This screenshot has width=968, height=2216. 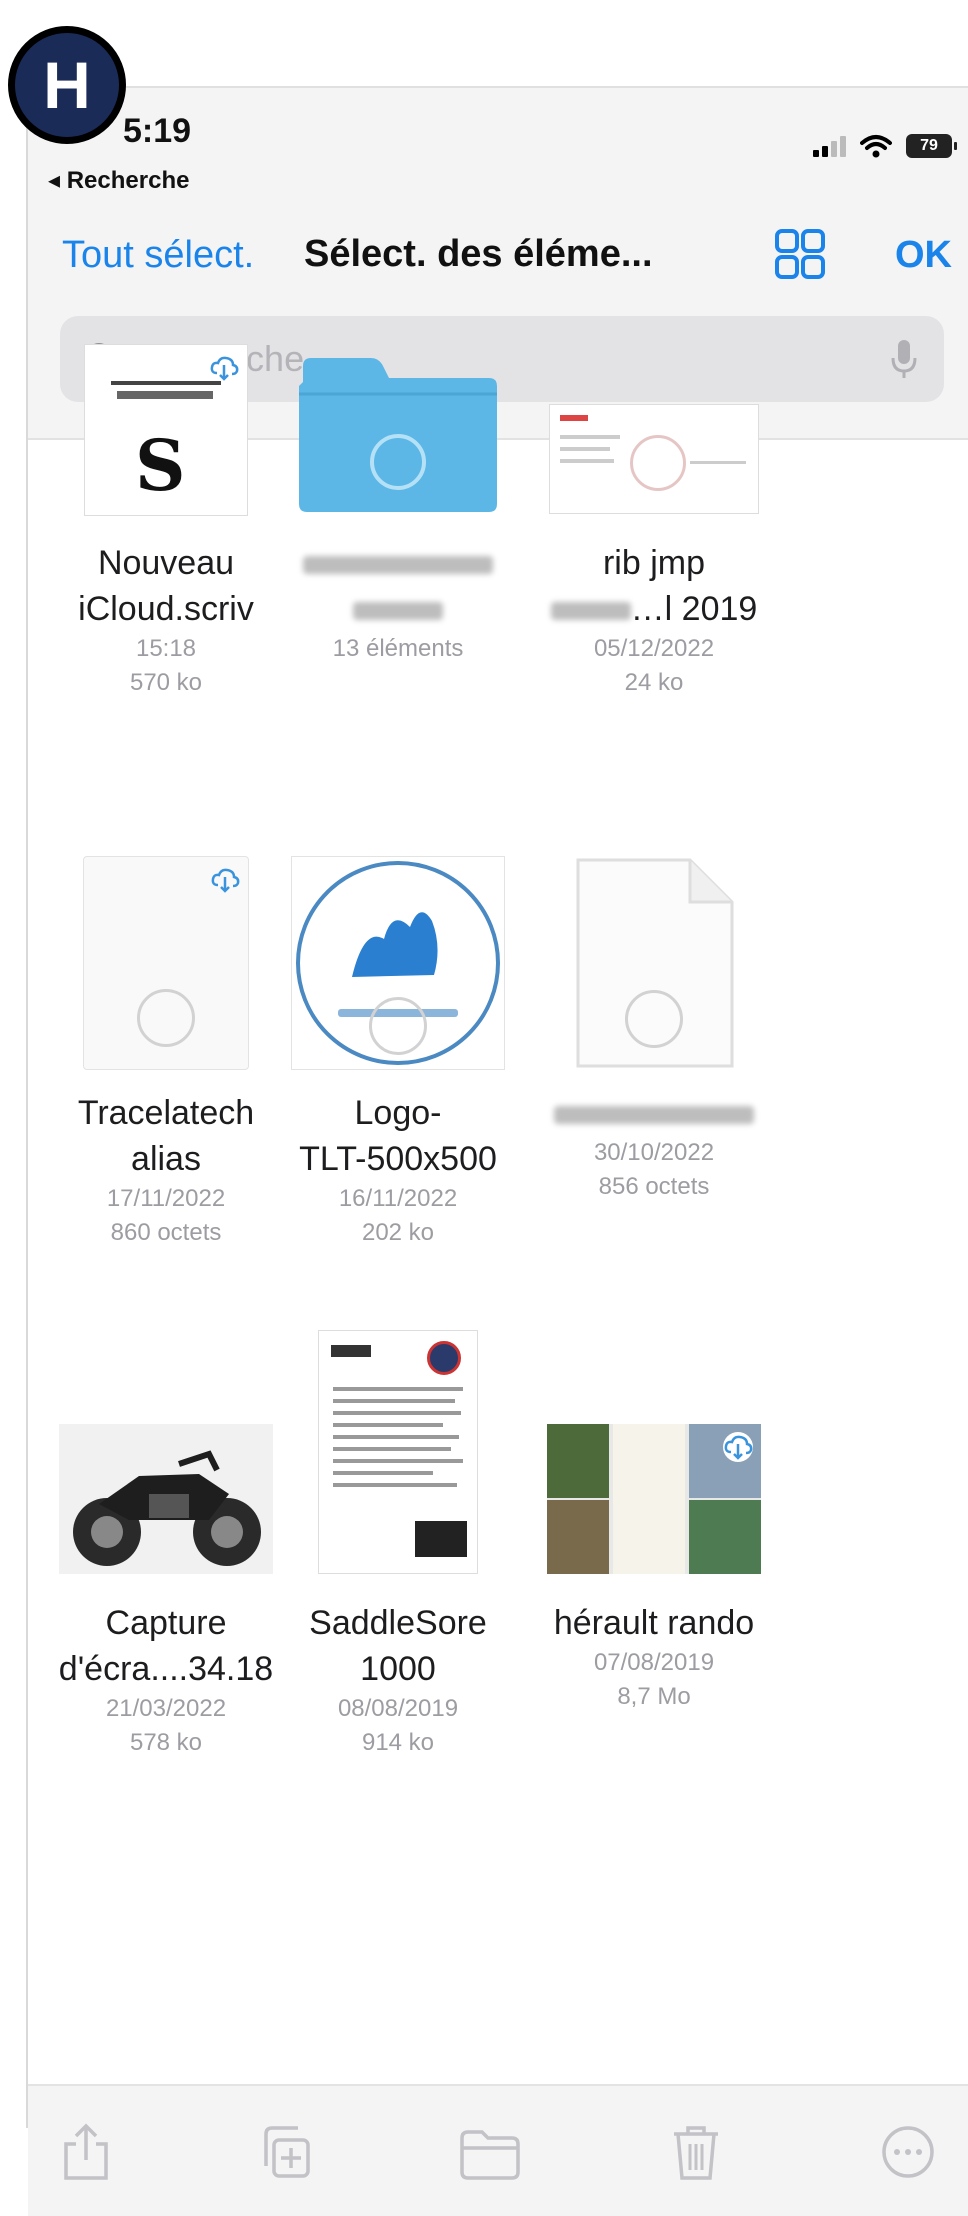 What do you see at coordinates (696, 2152) in the screenshot?
I see `trash-icon` at bounding box center [696, 2152].